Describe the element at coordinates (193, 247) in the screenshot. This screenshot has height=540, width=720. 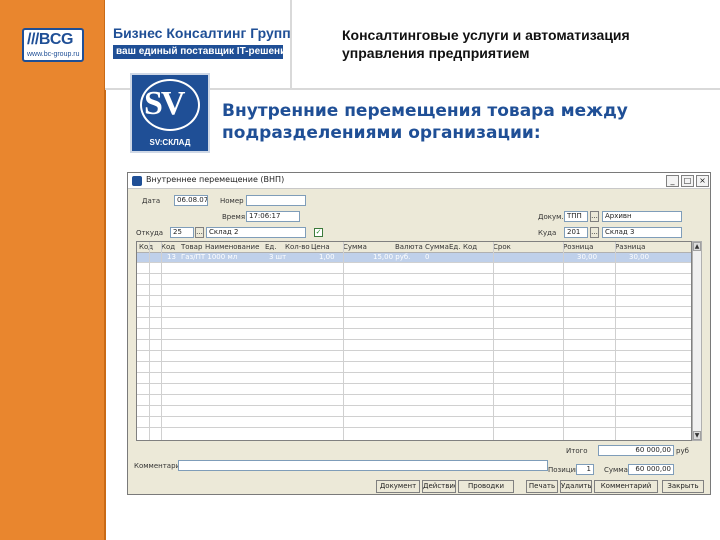
I see `col-header: Товар` at that location.